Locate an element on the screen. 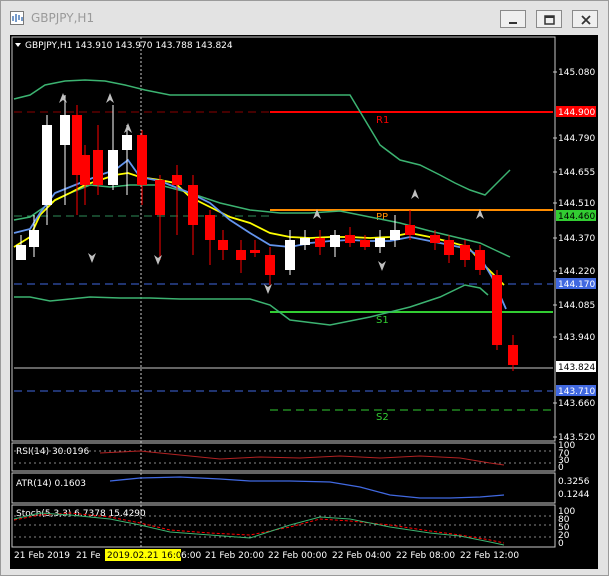  close-icon is located at coordinates (586, 20).